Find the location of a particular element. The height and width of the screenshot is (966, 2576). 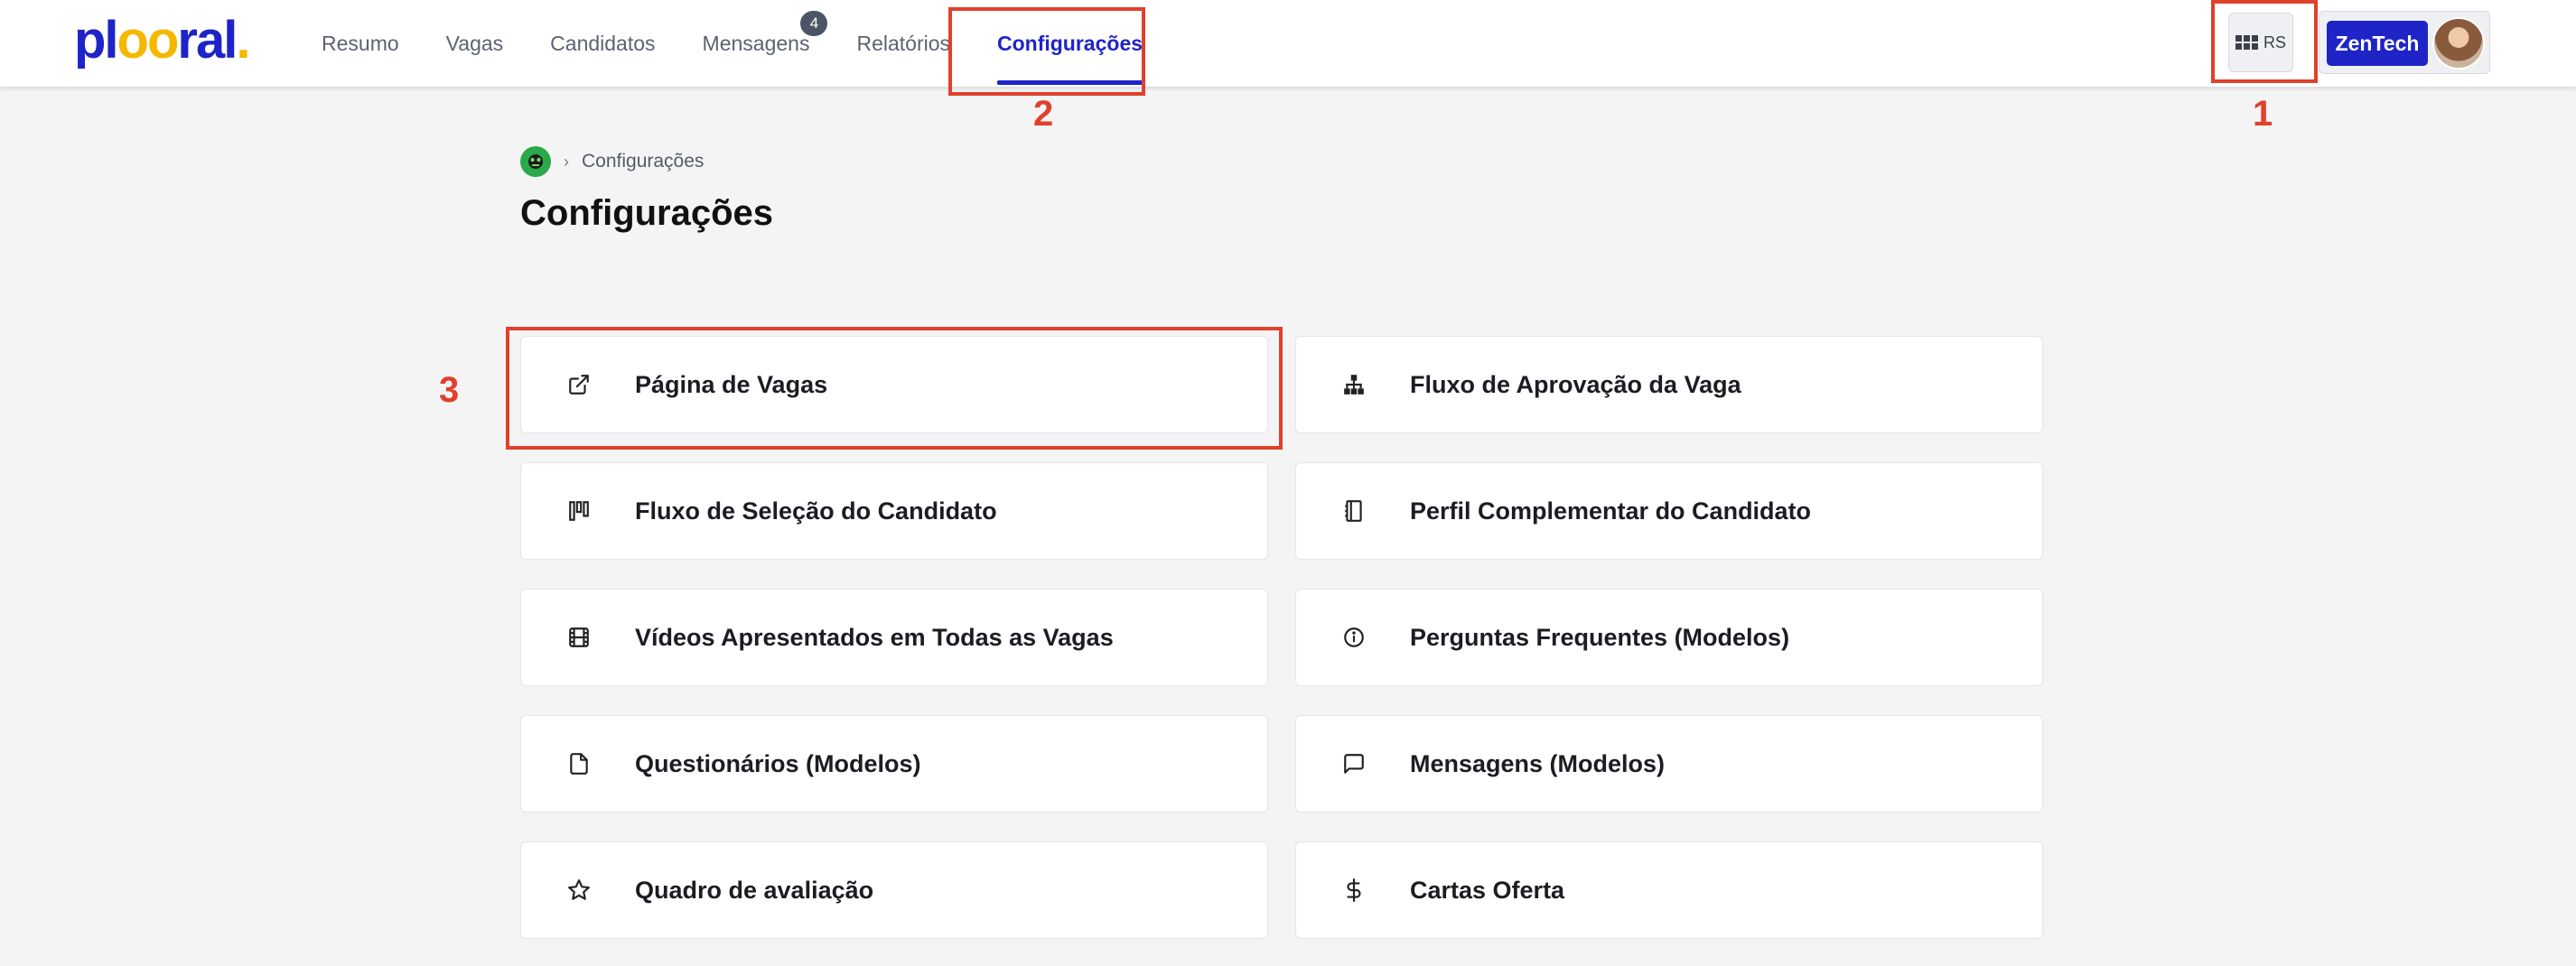

breadcrumb: › Configurações is located at coordinates (612, 161).